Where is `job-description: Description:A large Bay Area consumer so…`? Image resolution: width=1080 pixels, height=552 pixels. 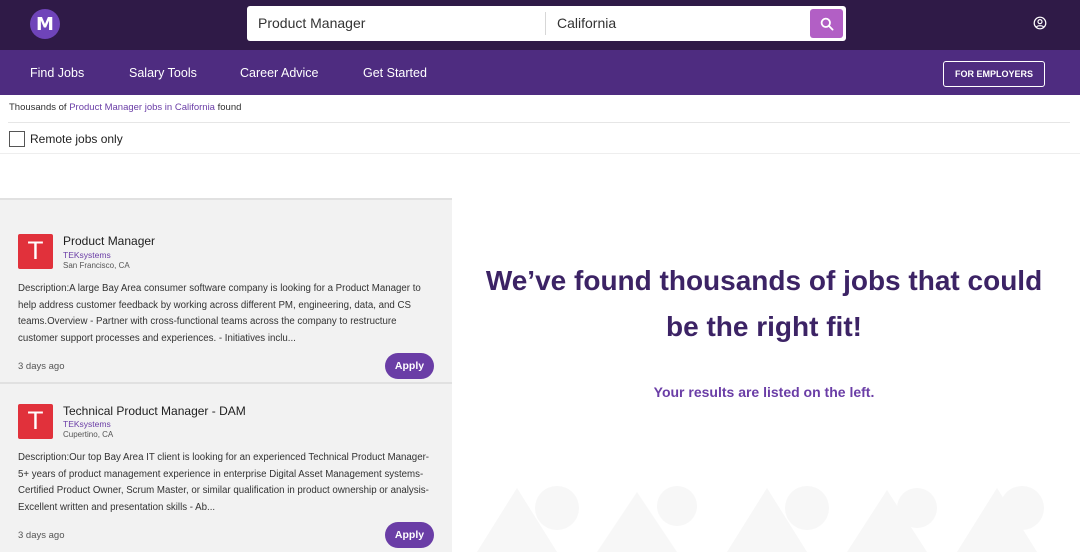 job-description: Description:A large Bay Area consumer so… is located at coordinates (219, 313).